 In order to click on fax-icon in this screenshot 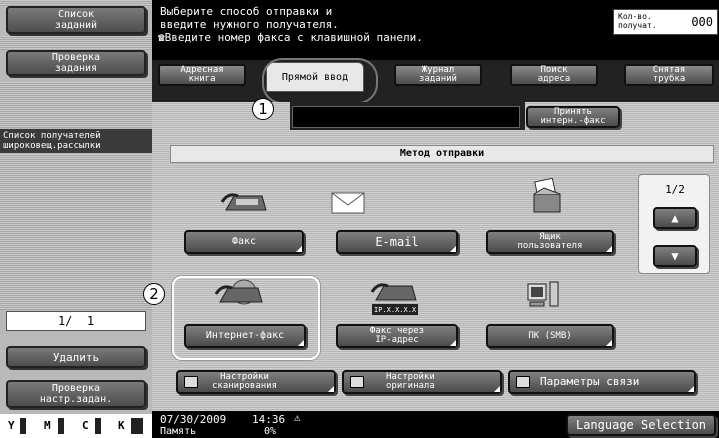, I will do `click(243, 202)`.